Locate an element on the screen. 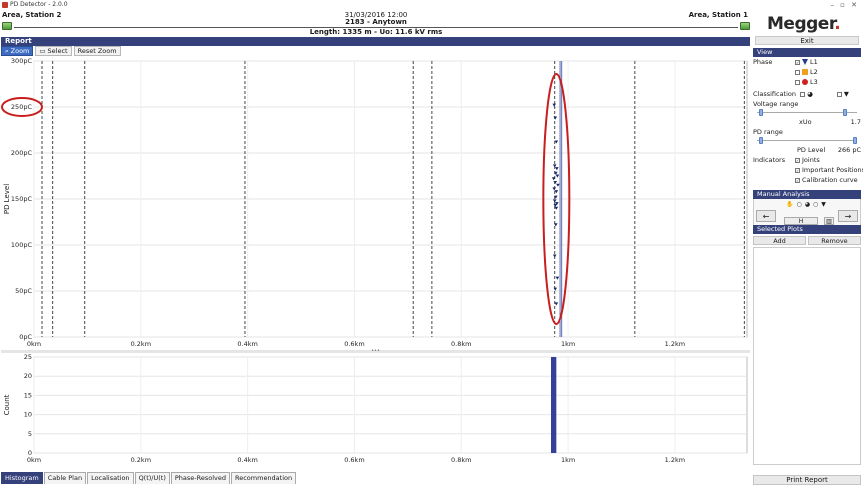 The height and width of the screenshot is (485, 863). phase-l3-checkbox is located at coordinates (797, 82).